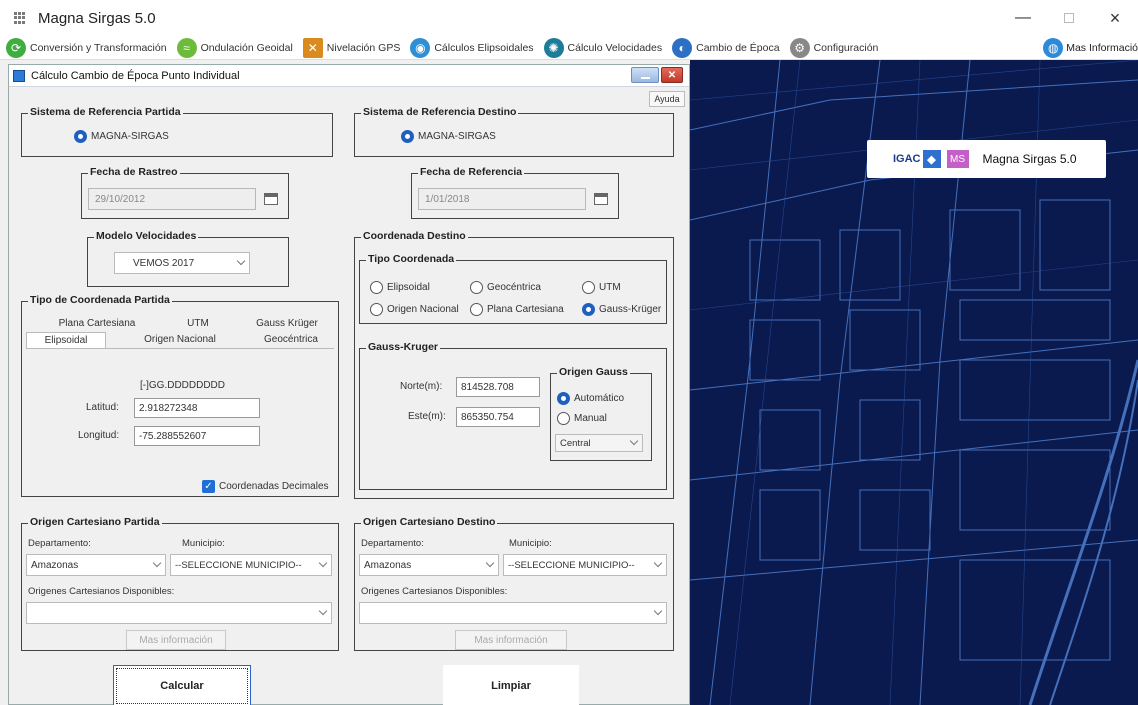 This screenshot has width=1138, height=705. I want to click on tab-divider, so click(180, 348).